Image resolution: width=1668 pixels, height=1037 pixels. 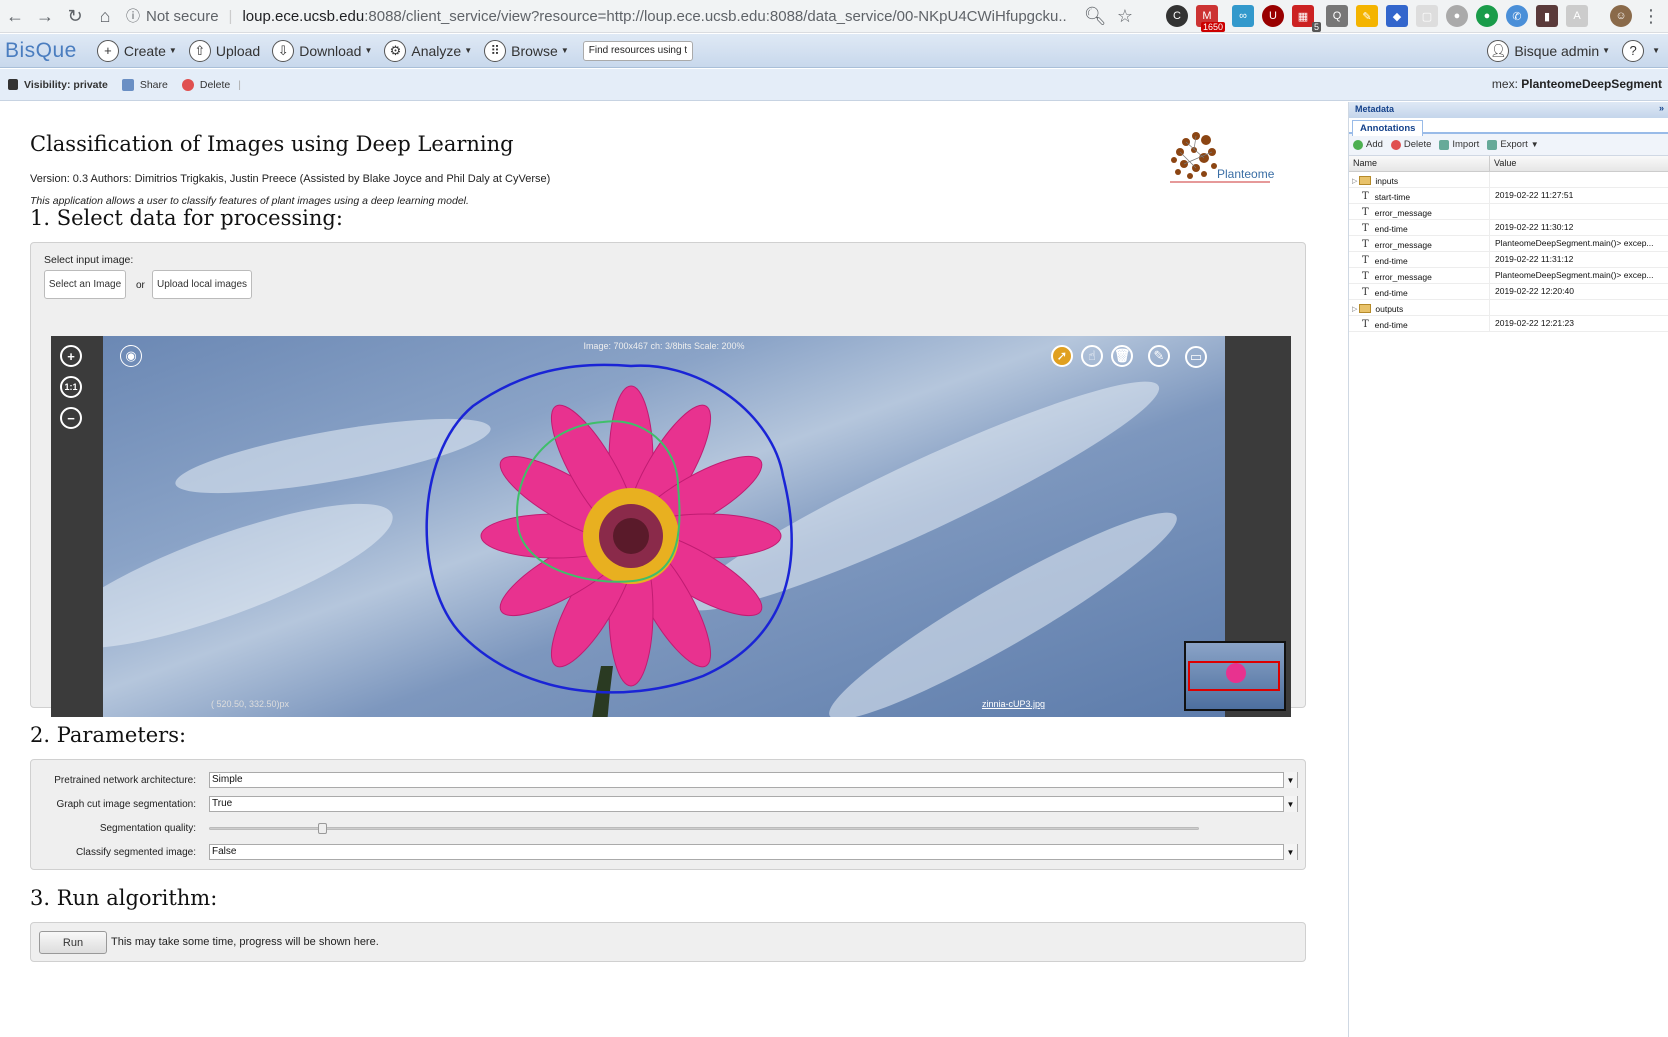 What do you see at coordinates (136, 50) in the screenshot?
I see `create-menu: + Create ▼` at bounding box center [136, 50].